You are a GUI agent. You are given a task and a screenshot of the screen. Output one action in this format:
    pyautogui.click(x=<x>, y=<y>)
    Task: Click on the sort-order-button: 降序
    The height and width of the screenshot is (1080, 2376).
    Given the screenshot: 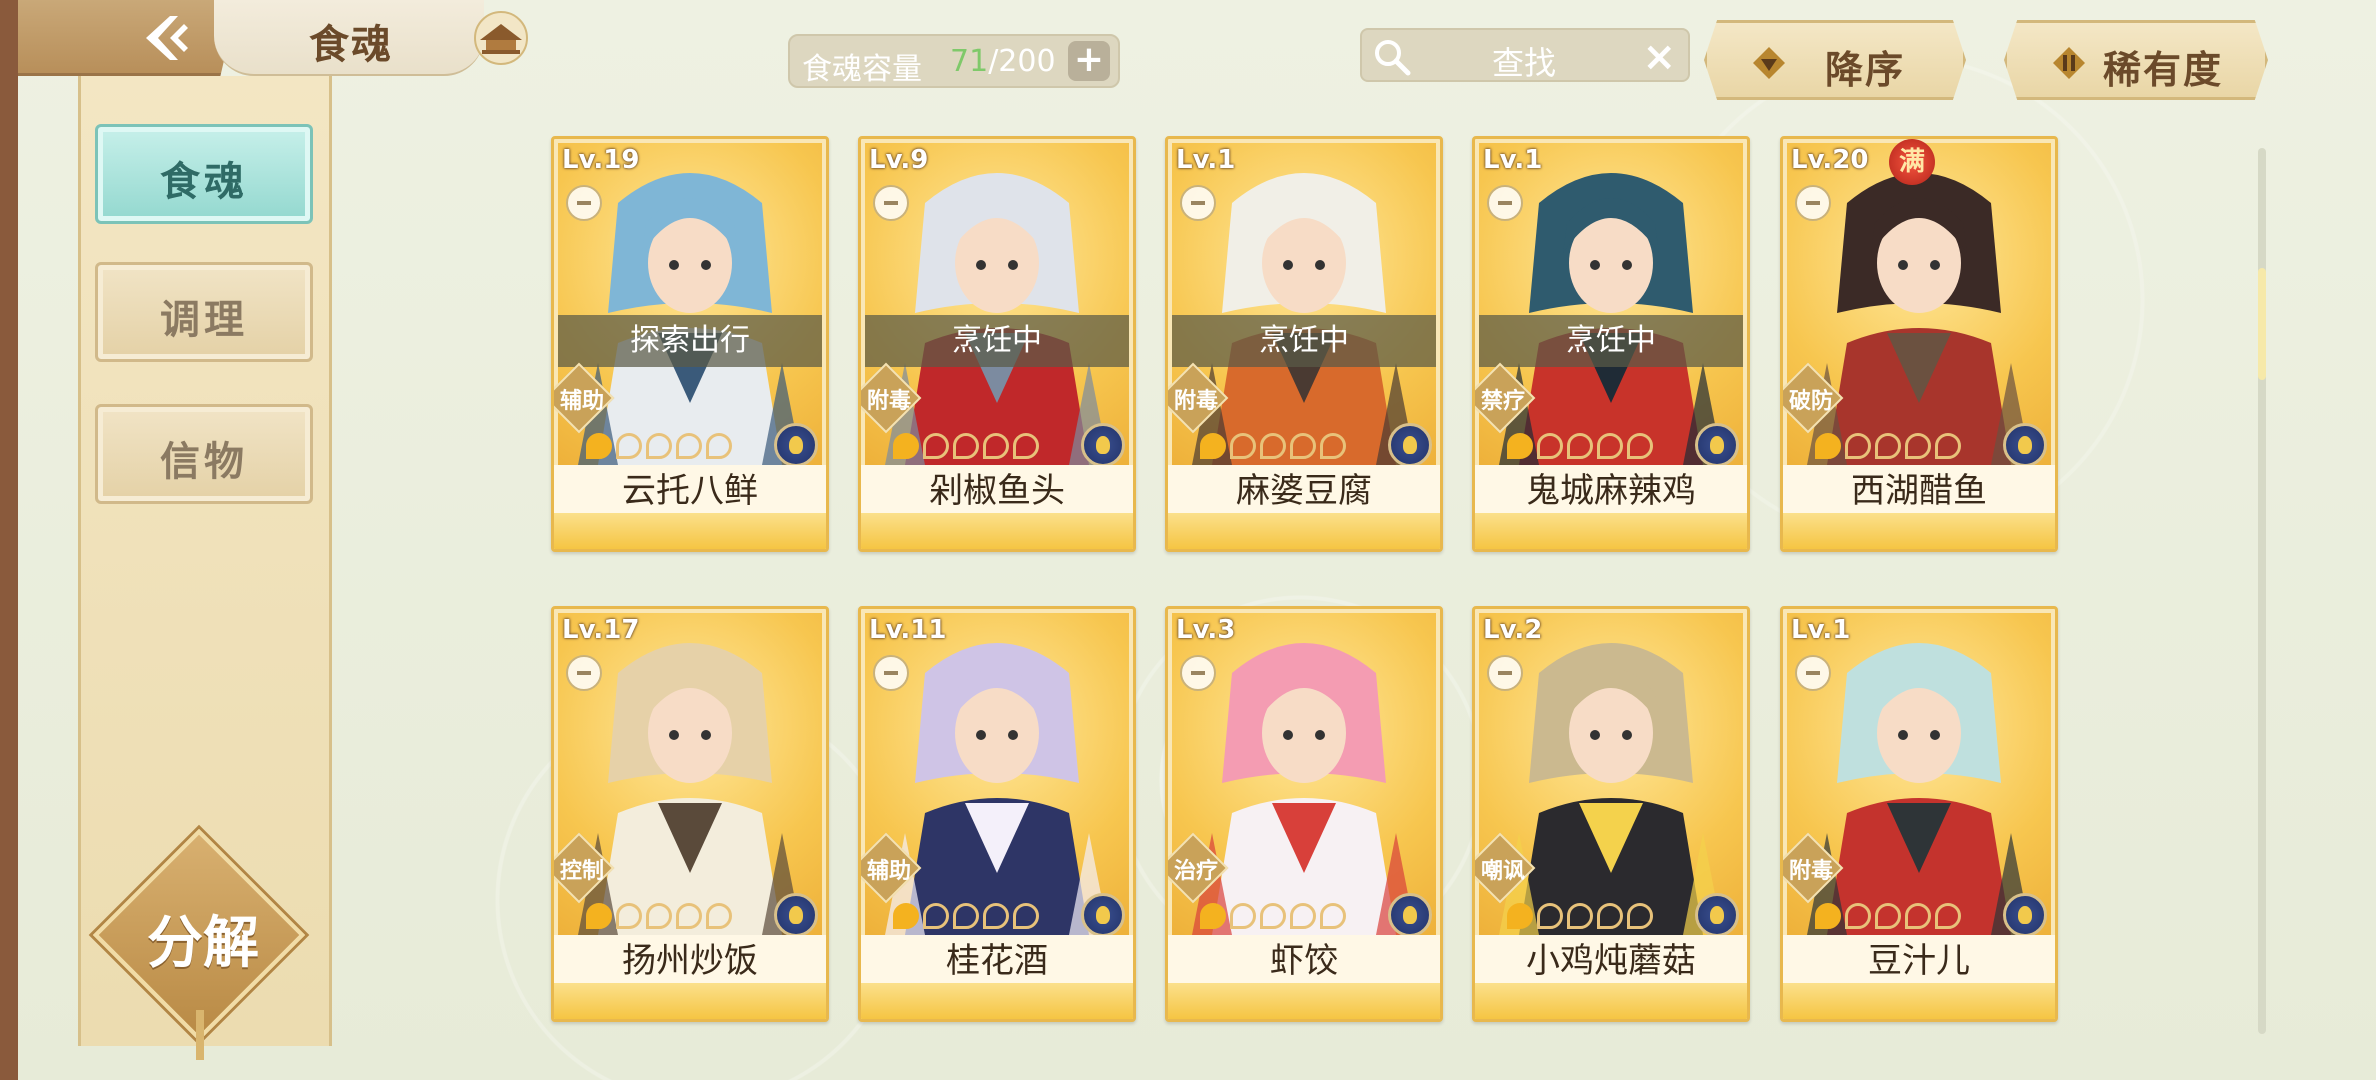 What is the action you would take?
    pyautogui.click(x=1835, y=60)
    